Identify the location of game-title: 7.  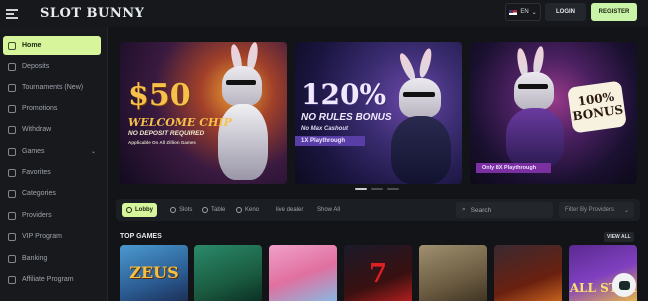
(378, 274).